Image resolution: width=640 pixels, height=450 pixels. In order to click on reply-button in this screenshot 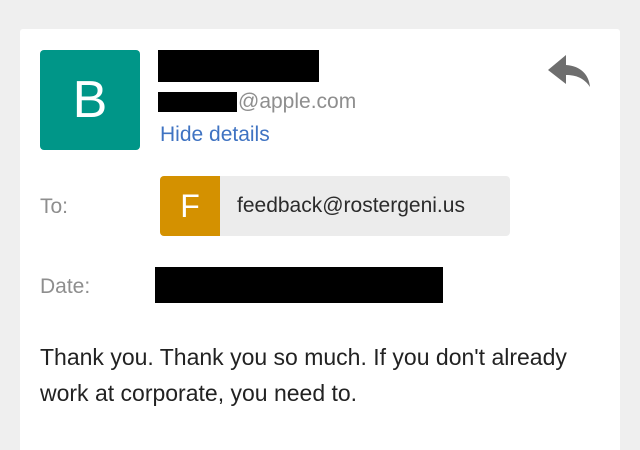, I will do `click(570, 71)`.